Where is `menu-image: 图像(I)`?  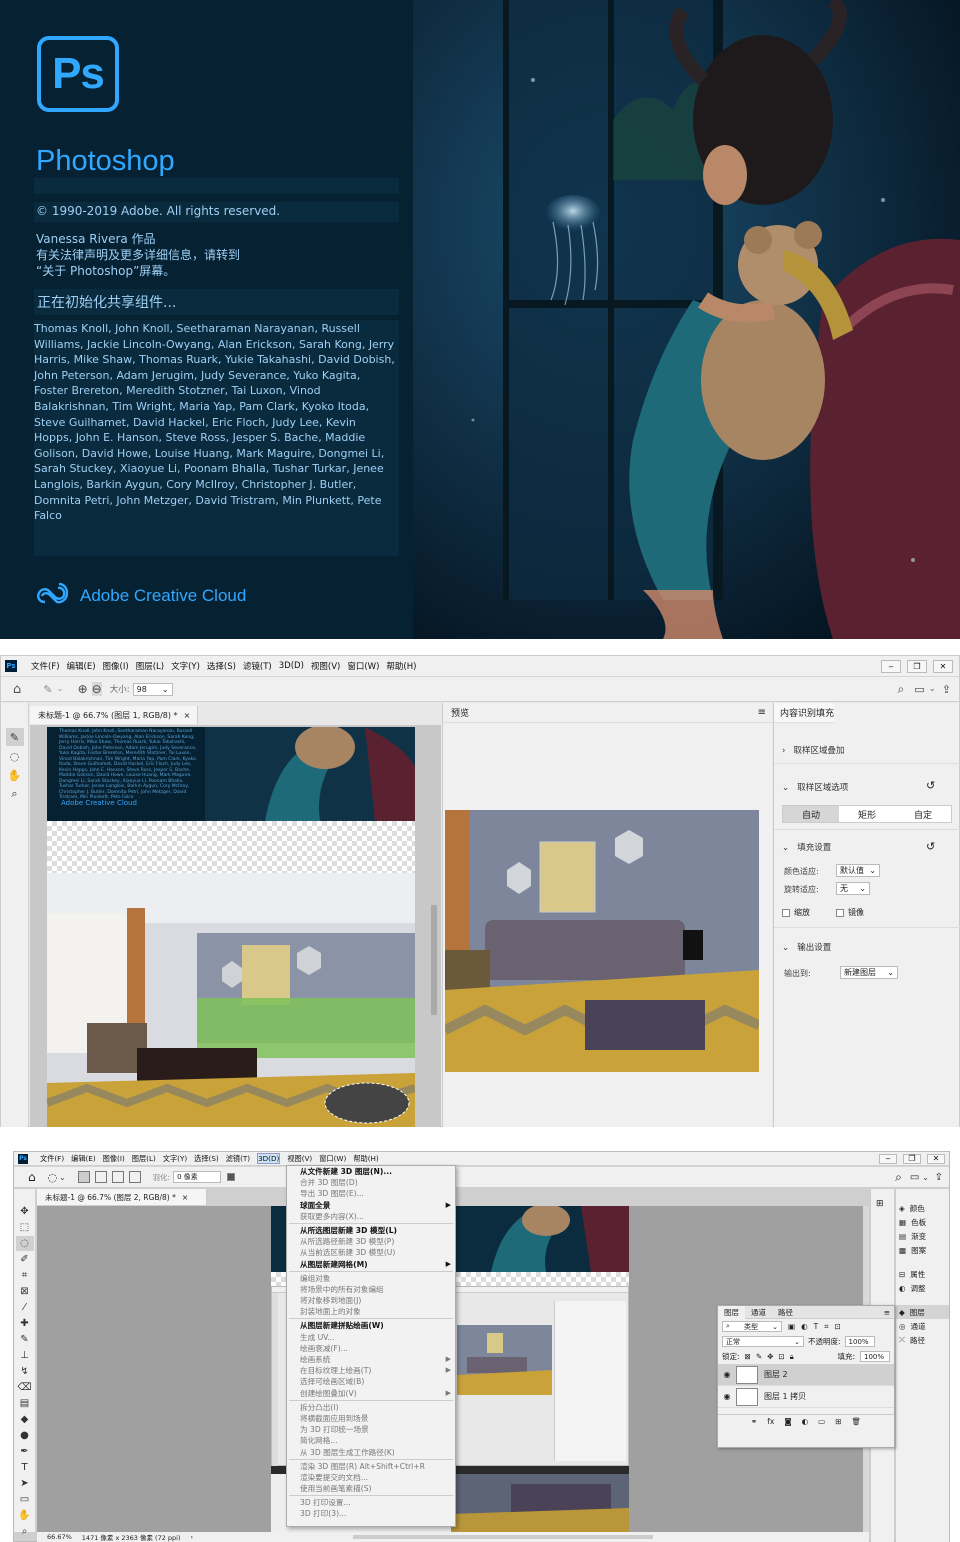
menu-image: 图像(I) is located at coordinates (116, 666).